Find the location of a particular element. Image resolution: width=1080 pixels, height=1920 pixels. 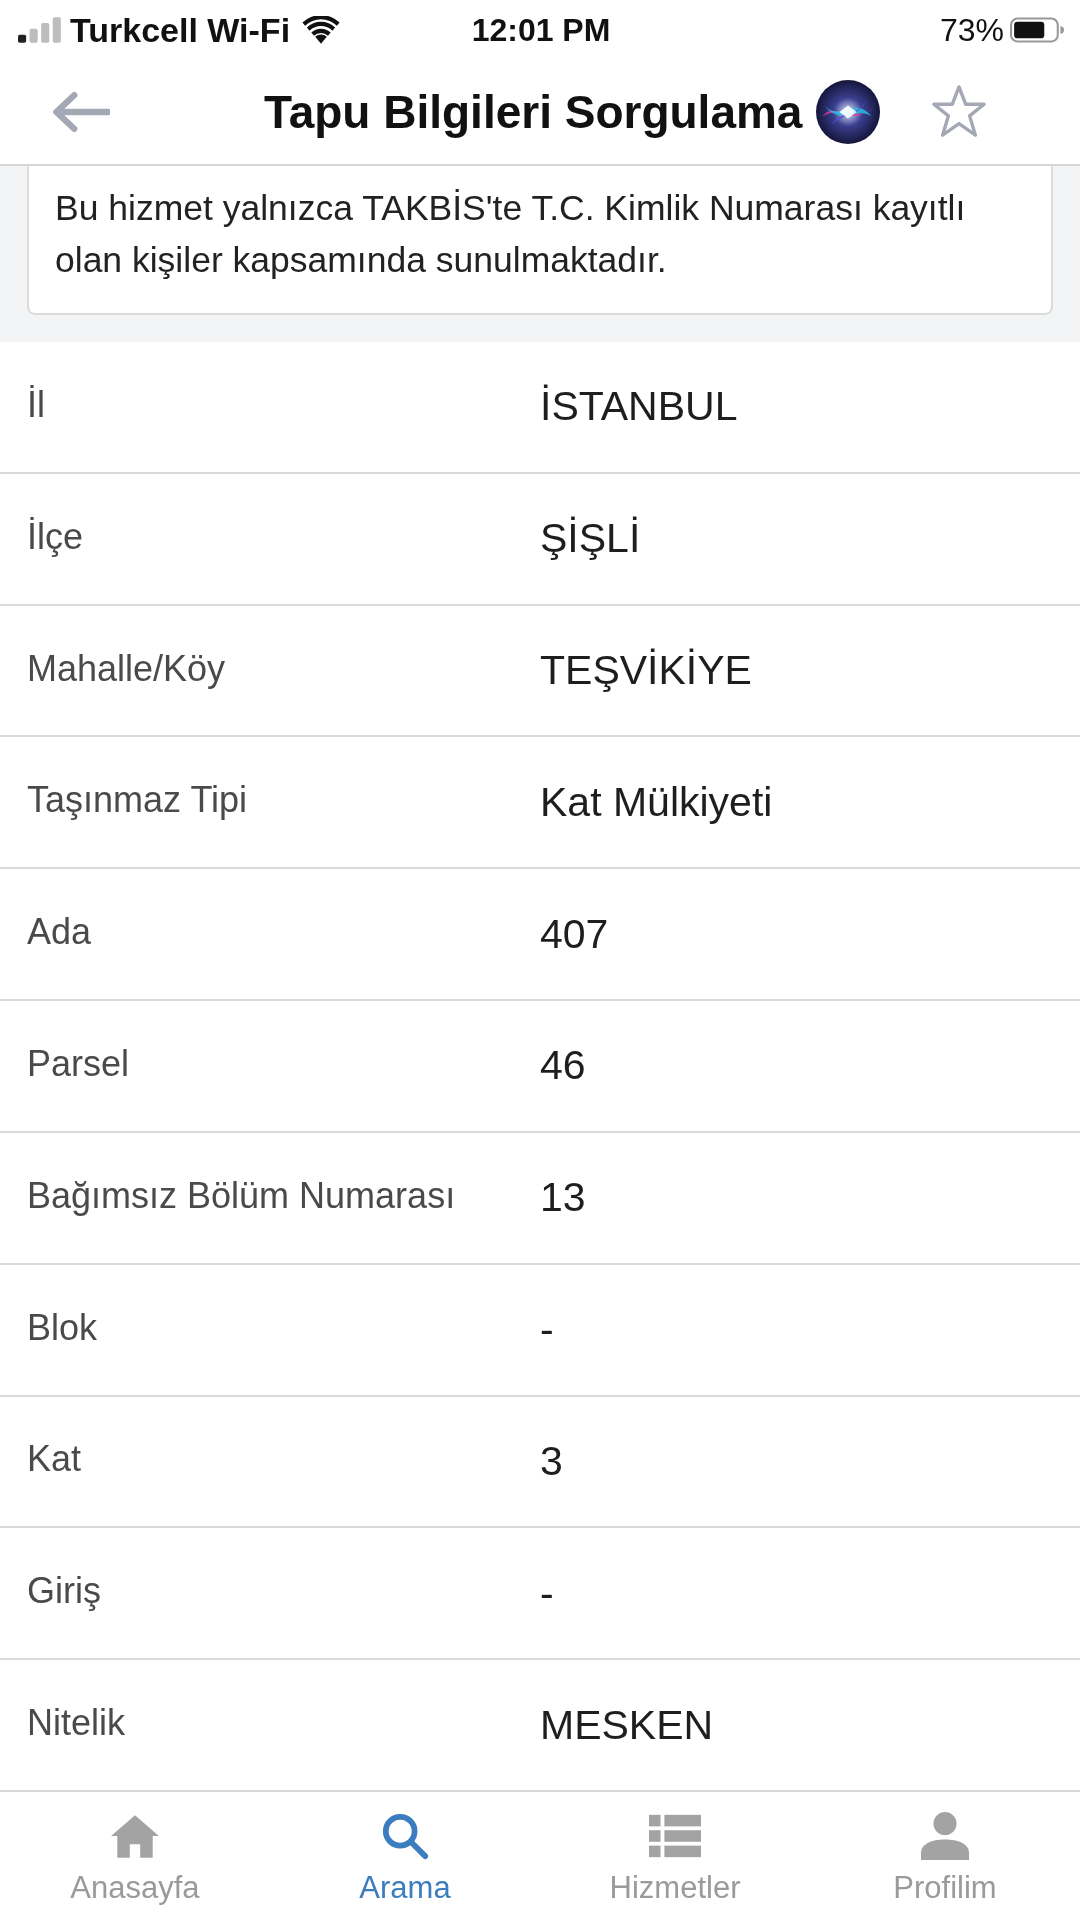

star-icon is located at coordinates (959, 112).